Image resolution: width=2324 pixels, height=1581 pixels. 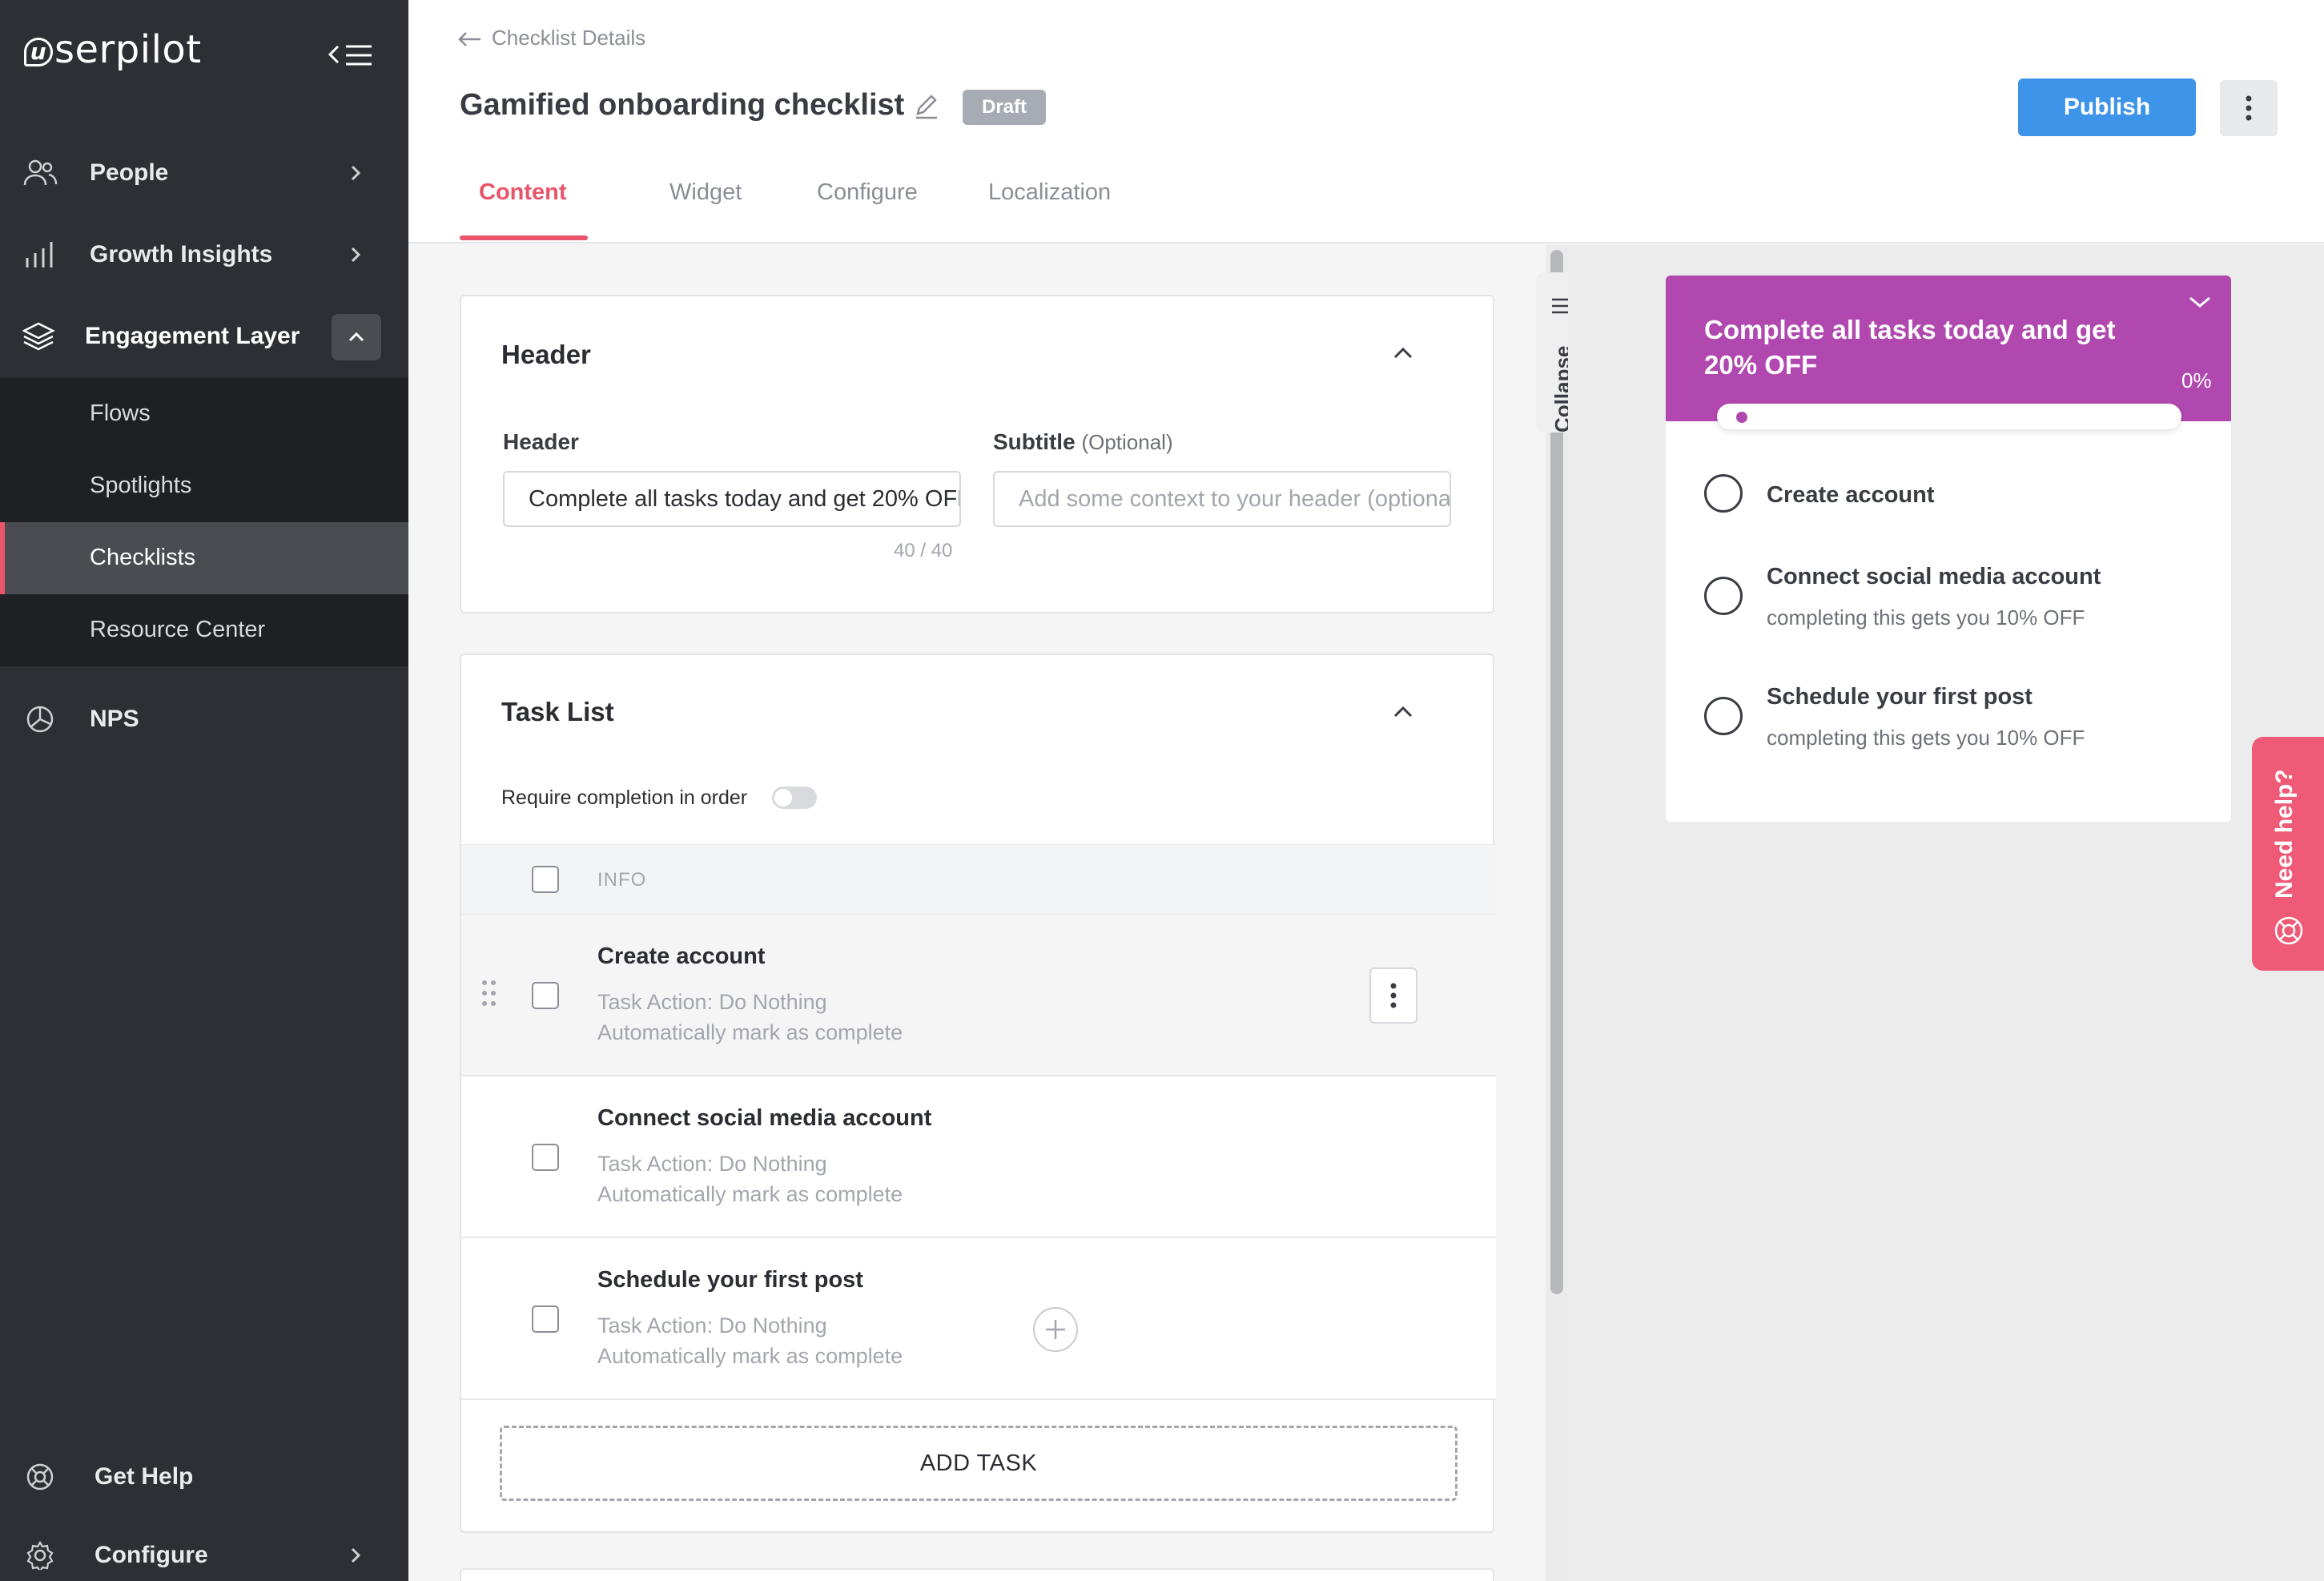 I want to click on add-task-button: ADD TASK, so click(x=979, y=1463).